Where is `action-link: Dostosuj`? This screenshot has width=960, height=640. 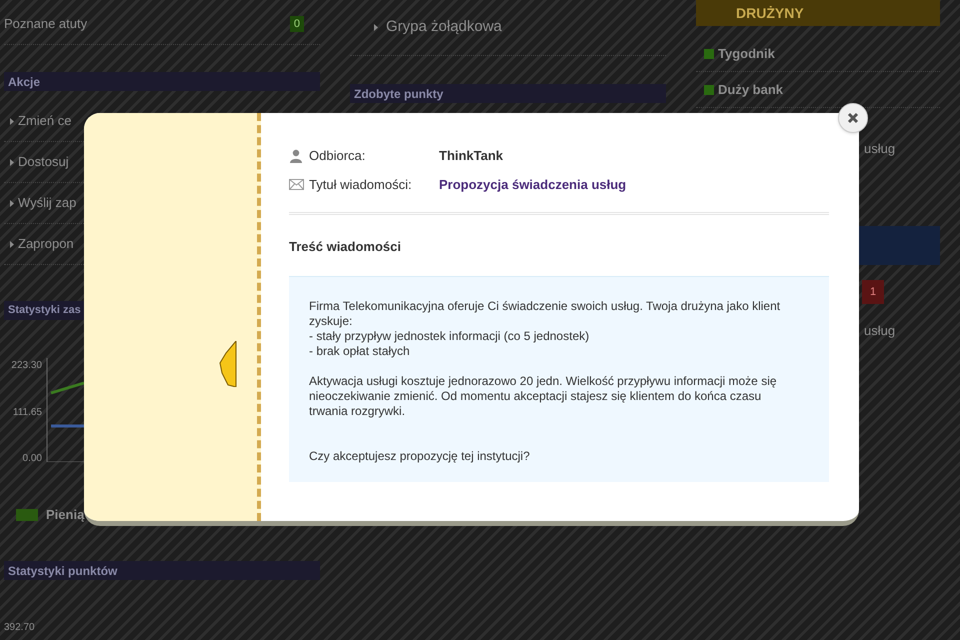
action-link: Dostosuj is located at coordinates (43, 162).